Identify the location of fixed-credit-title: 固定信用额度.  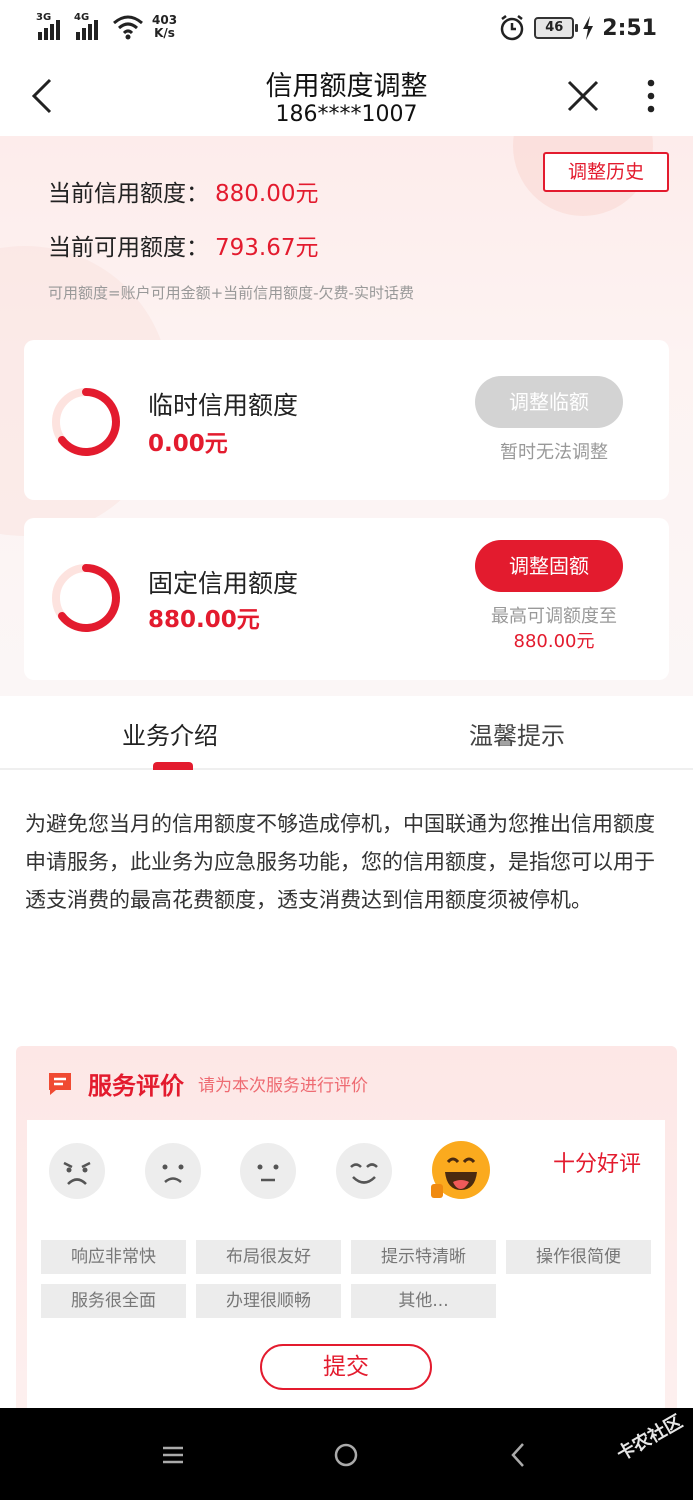
(223, 583).